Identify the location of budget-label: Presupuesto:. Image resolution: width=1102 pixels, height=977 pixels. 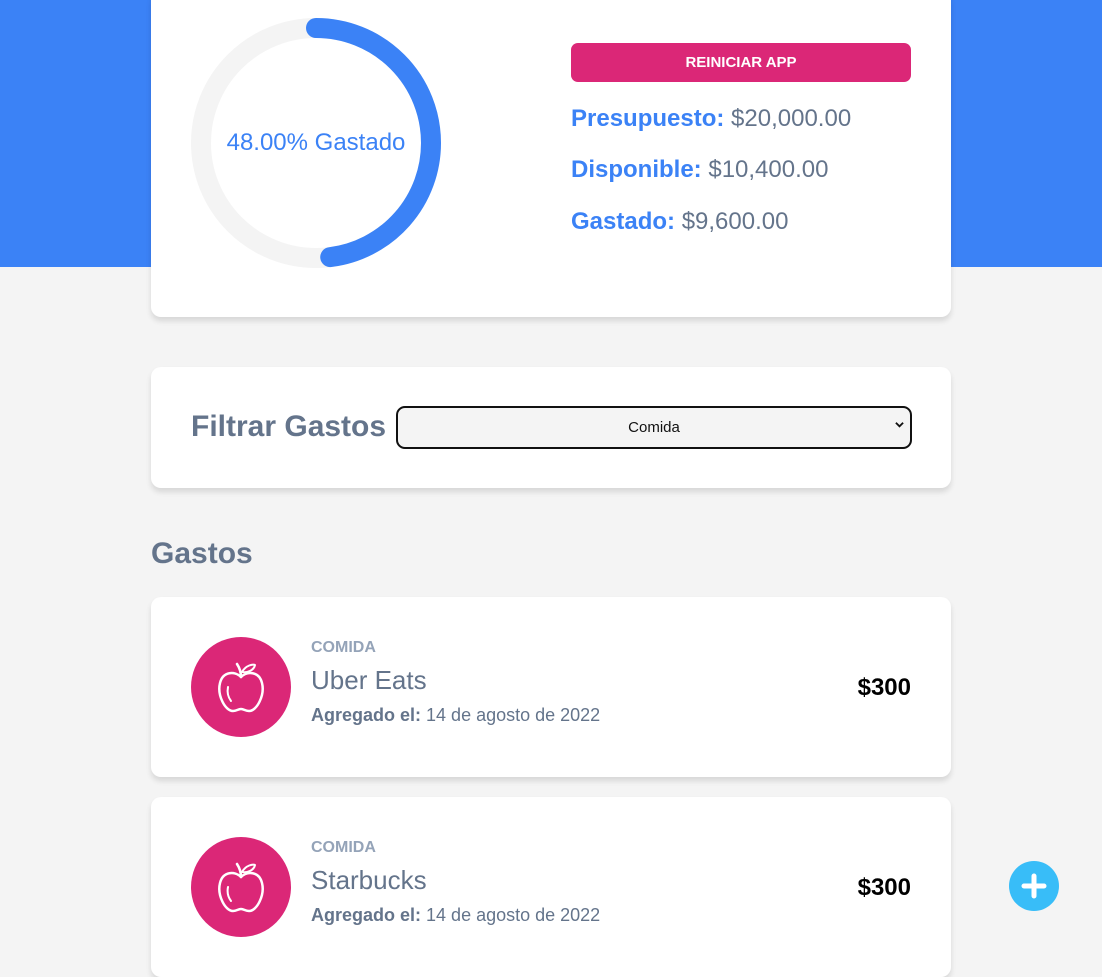
(648, 118).